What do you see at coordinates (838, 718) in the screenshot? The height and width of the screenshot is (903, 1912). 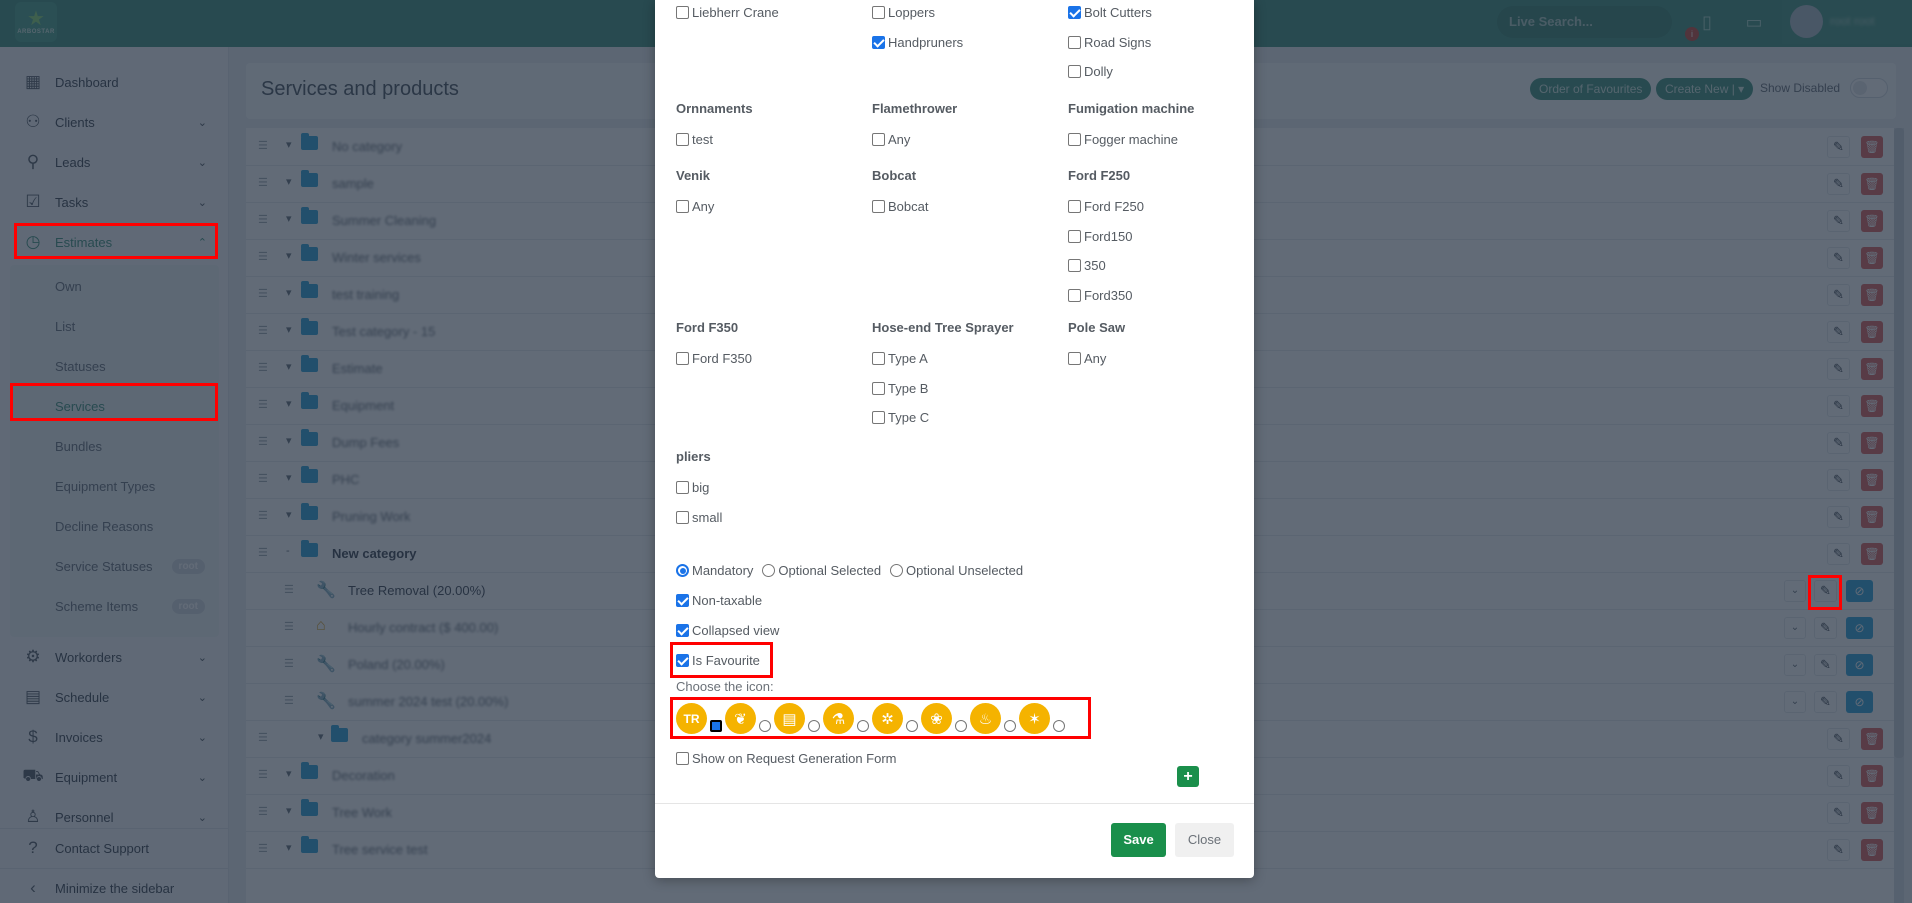 I see `microscope-leaf-icon: ⚗` at bounding box center [838, 718].